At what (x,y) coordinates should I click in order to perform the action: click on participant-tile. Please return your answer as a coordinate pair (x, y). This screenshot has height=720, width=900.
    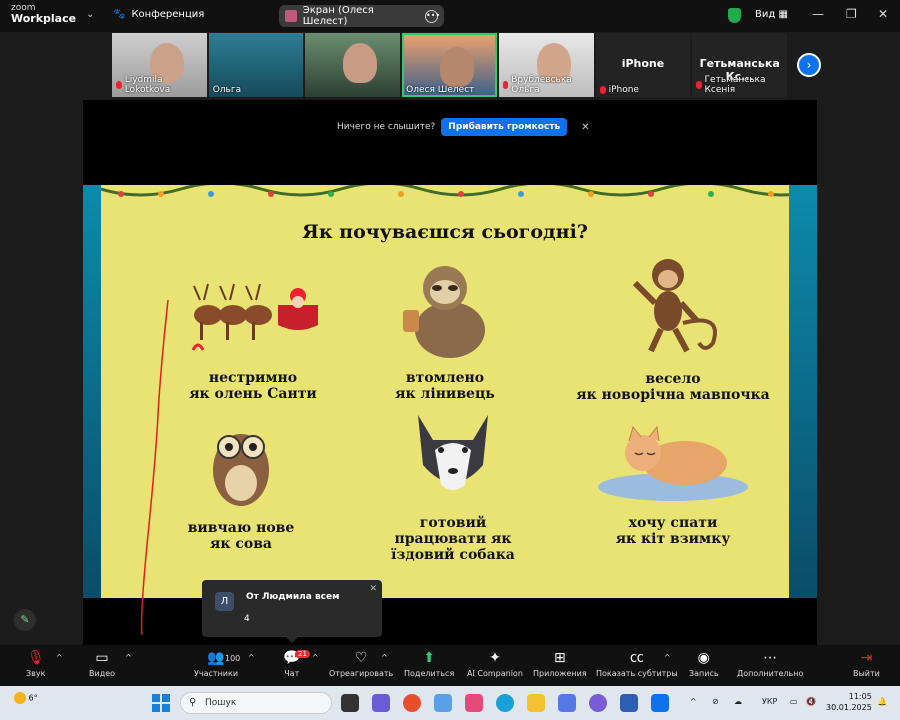
    Looking at the image, I should click on (353, 65).